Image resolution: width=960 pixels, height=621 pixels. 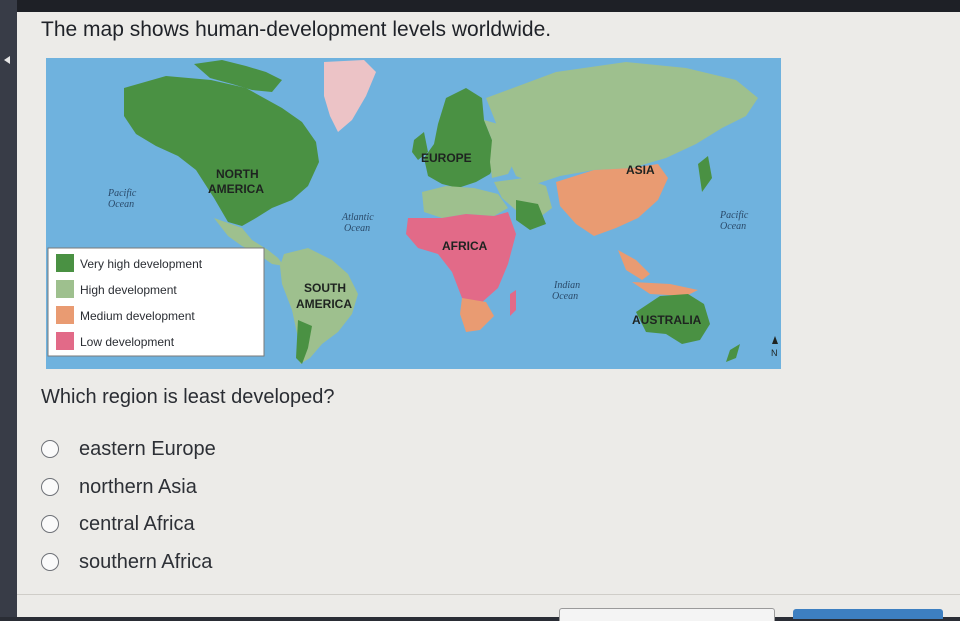 What do you see at coordinates (122, 193) in the screenshot?
I see `map-label-pacific-left-1: Pacific` at bounding box center [122, 193].